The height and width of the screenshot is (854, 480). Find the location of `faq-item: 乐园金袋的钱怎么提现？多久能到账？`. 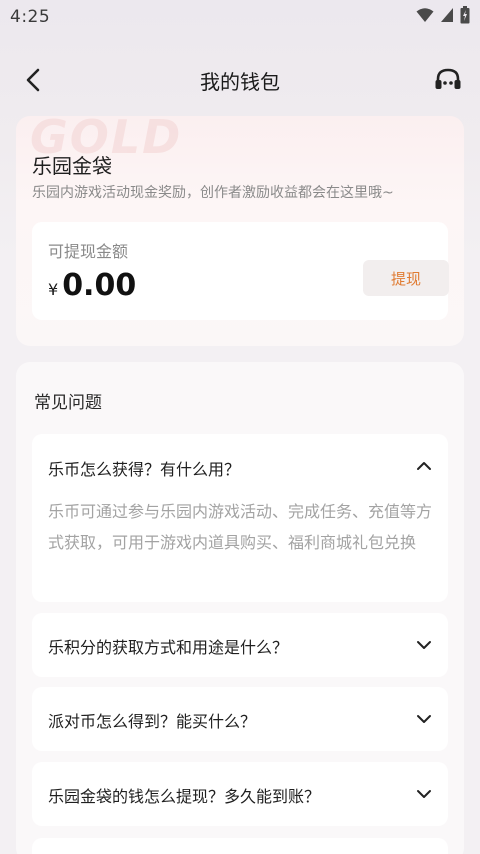

faq-item: 乐园金袋的钱怎么提现？多久能到账？ is located at coordinates (240, 794).